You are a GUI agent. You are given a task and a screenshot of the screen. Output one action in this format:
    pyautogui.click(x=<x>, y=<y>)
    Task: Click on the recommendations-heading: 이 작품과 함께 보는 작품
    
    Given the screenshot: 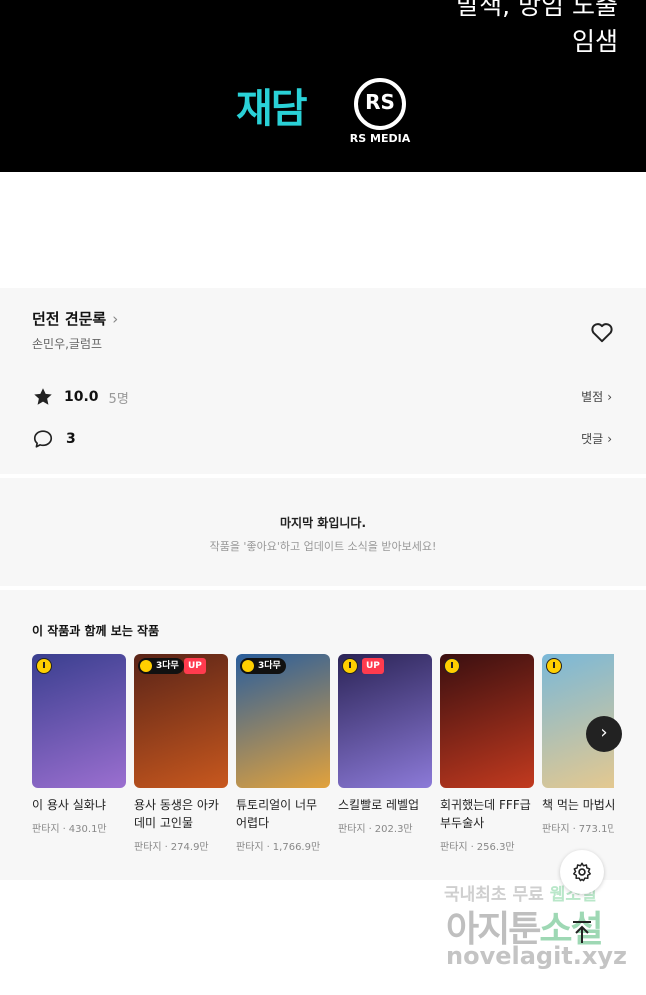 What is the action you would take?
    pyautogui.click(x=96, y=631)
    